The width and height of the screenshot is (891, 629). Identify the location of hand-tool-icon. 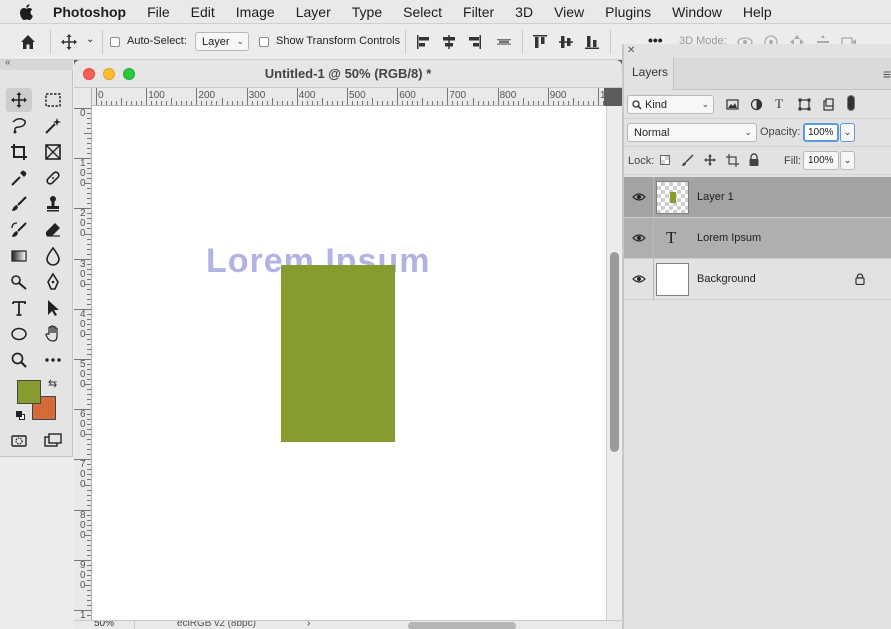
(53, 334).